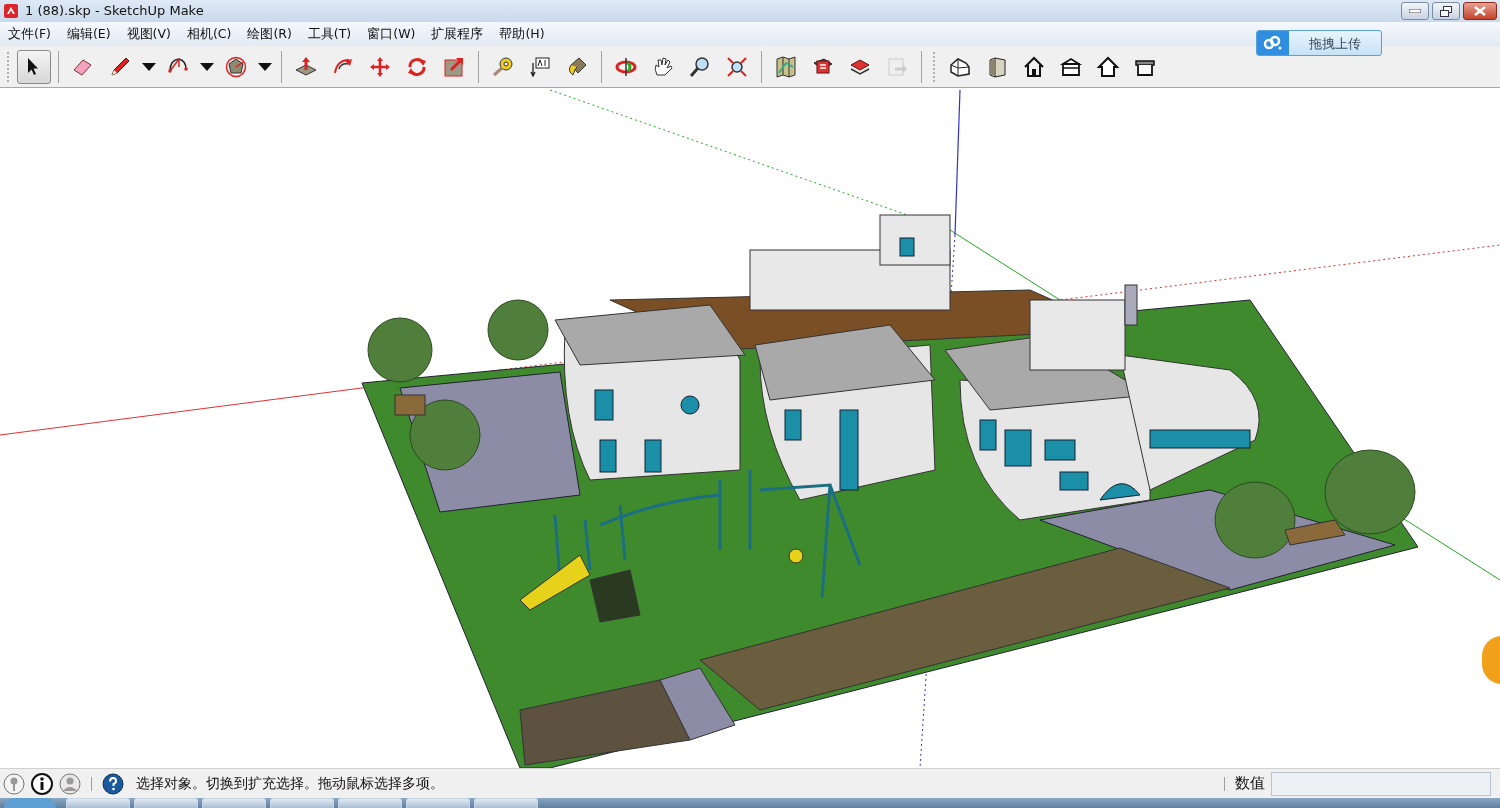  I want to click on window-title: 1 (88).skp - SketchUp Make, so click(114, 11).